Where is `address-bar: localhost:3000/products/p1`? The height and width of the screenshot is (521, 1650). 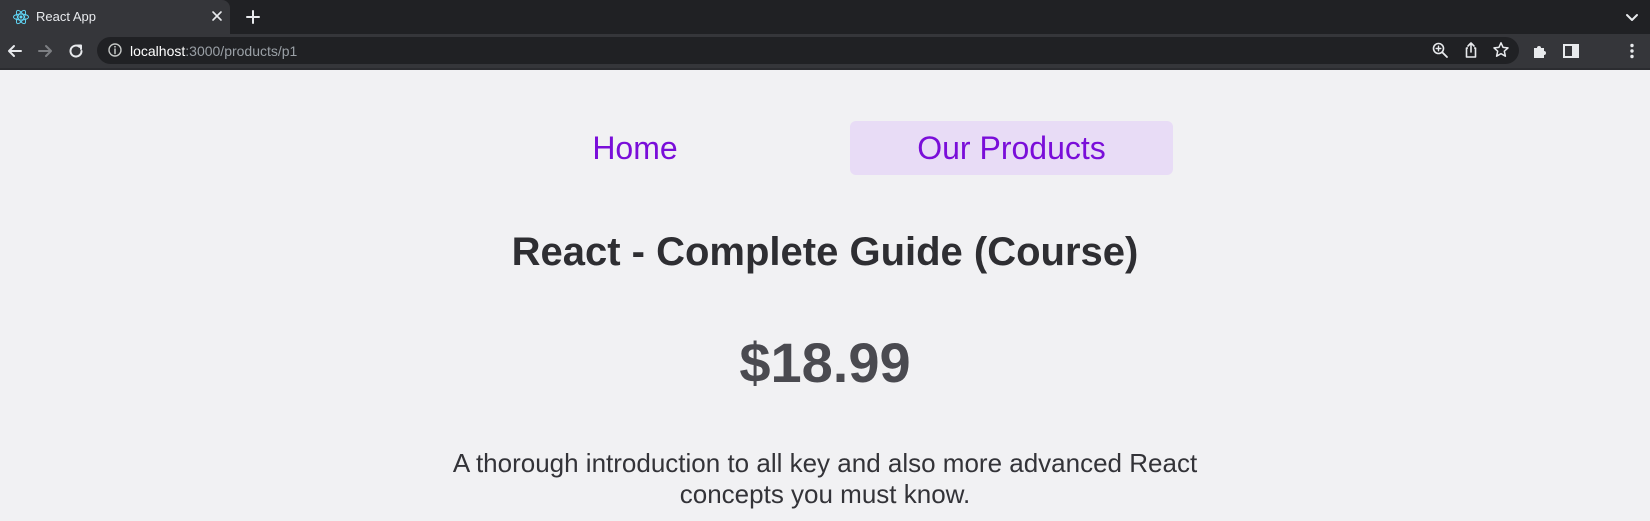
address-bar: localhost:3000/products/p1 is located at coordinates (808, 50).